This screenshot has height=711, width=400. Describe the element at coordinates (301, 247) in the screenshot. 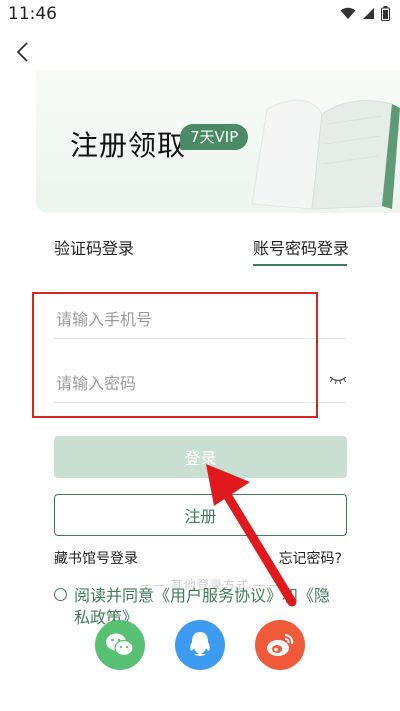

I see `tab-password-login: 账号密码登录` at that location.